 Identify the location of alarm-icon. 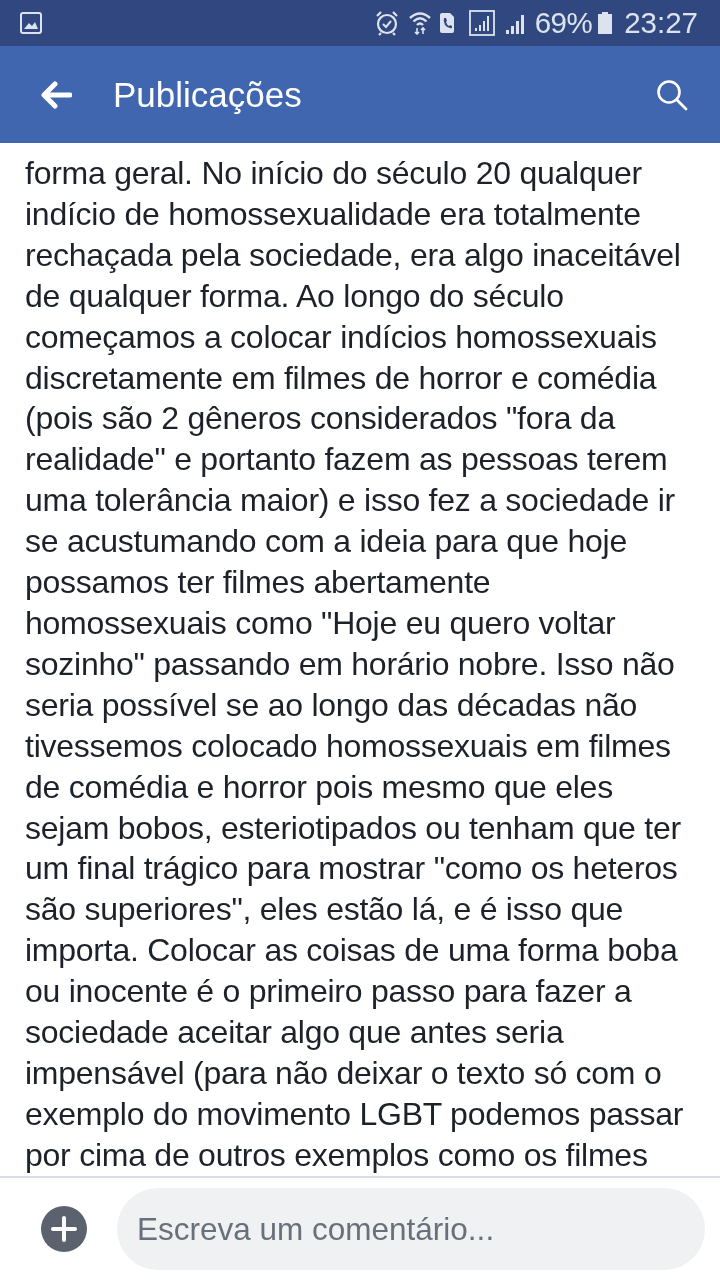
(386, 23).